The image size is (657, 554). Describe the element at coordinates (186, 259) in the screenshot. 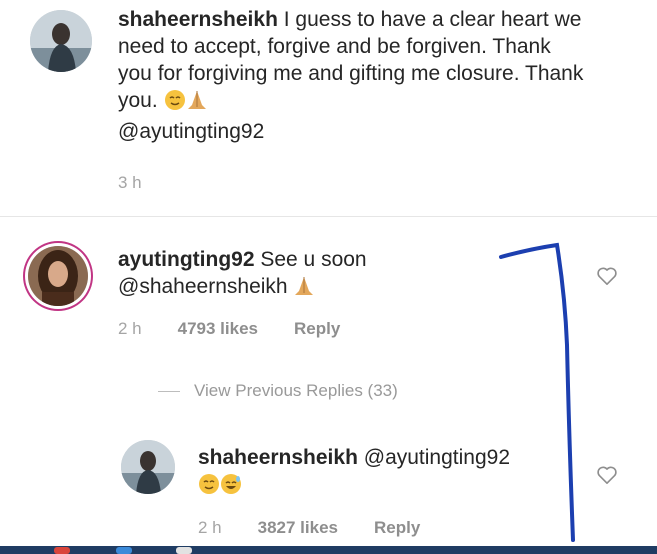

I see `comment-username: ayutingting92` at that location.